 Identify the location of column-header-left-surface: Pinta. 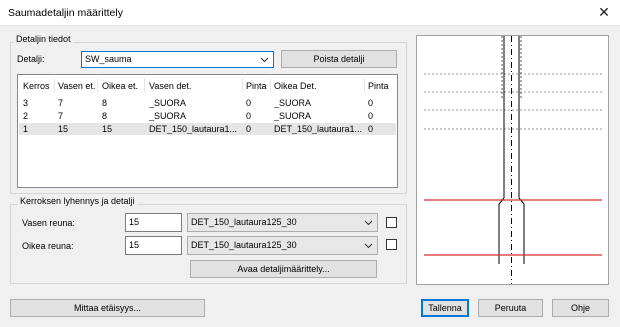
(256, 86).